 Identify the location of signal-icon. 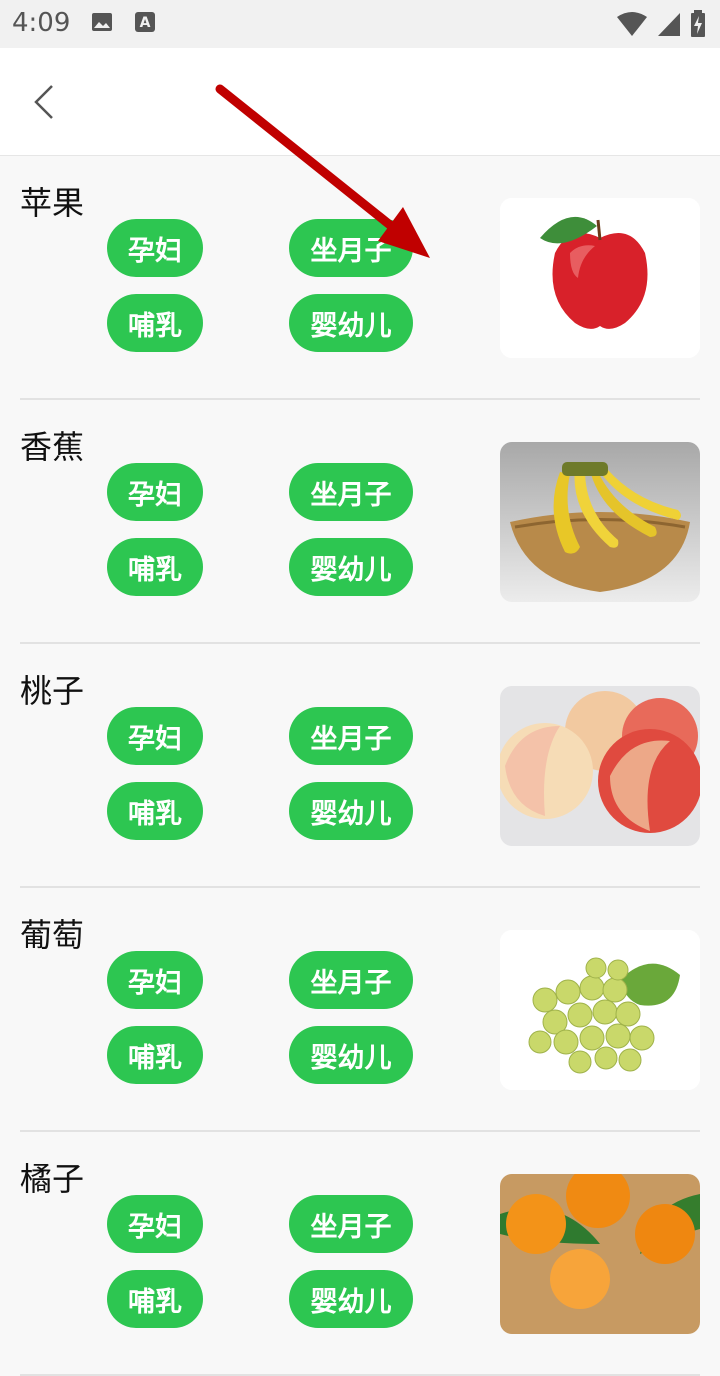
(669, 24).